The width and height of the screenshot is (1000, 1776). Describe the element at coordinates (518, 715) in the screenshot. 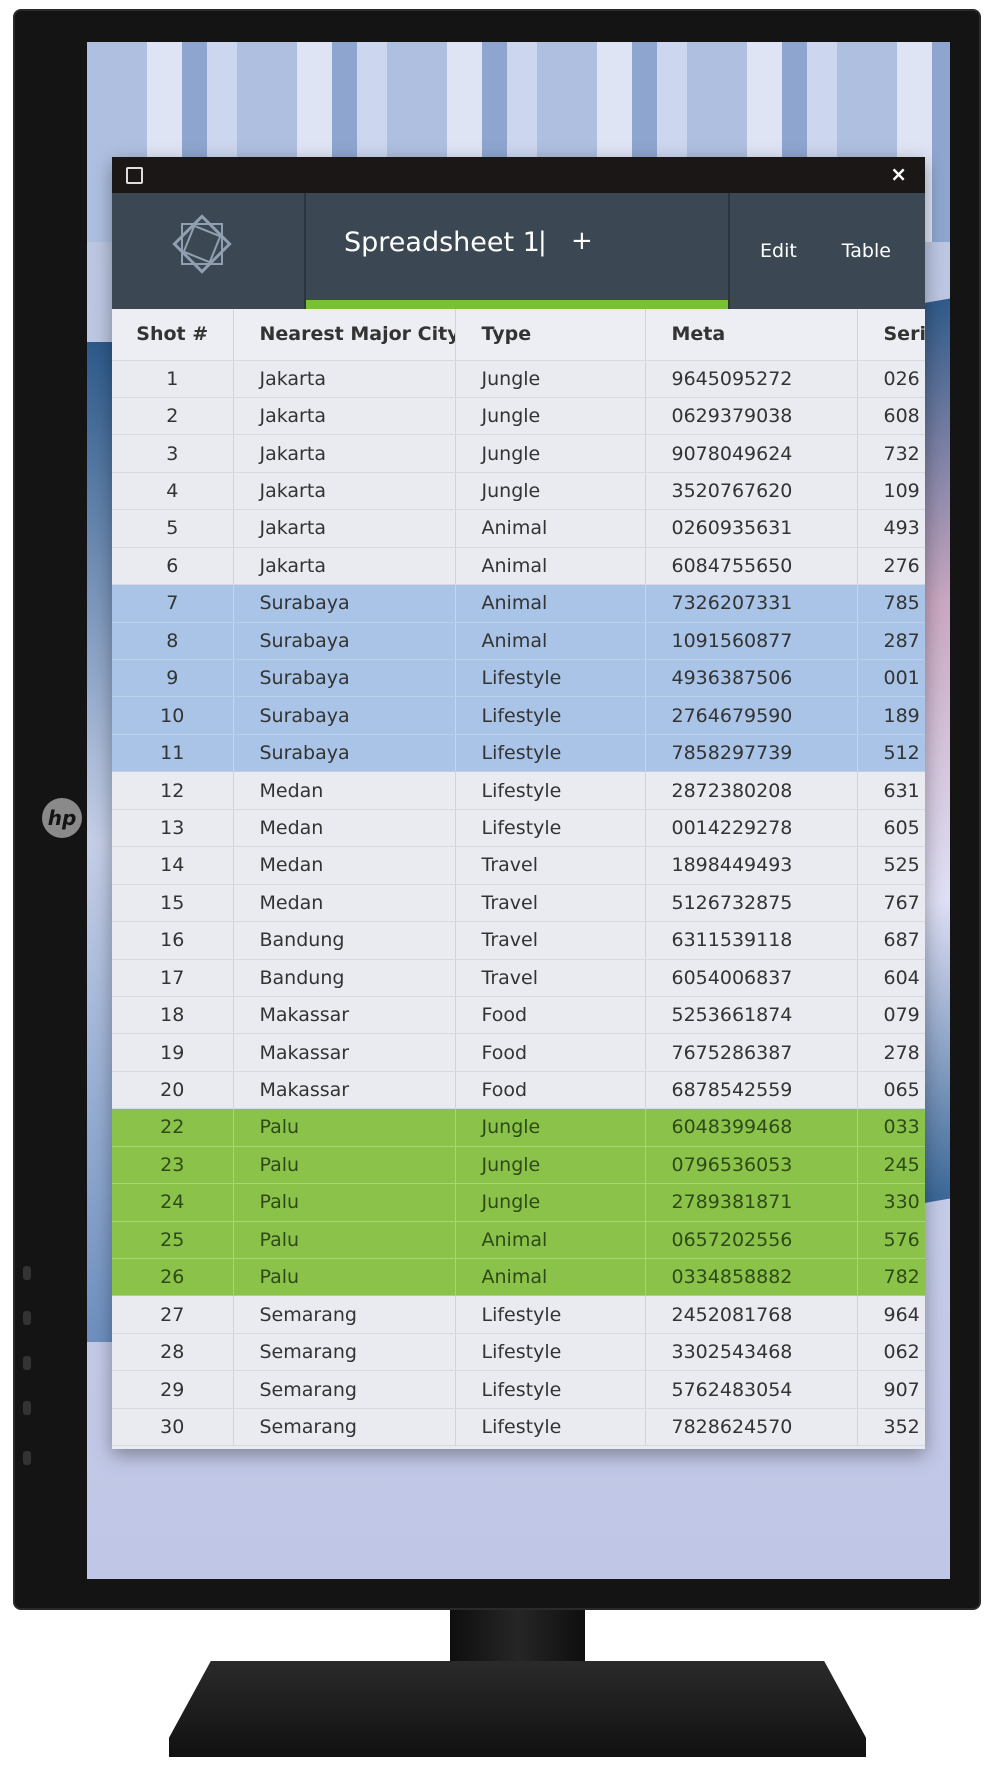

I see `table-row: 10 Surabaya Lifestyle 2764679590 189` at that location.